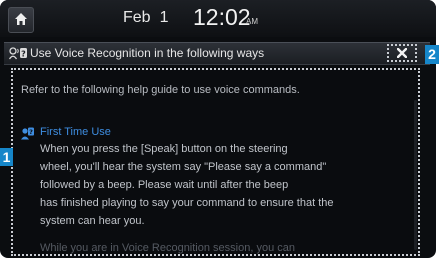 The height and width of the screenshot is (258, 441). I want to click on home-button, so click(21, 20).